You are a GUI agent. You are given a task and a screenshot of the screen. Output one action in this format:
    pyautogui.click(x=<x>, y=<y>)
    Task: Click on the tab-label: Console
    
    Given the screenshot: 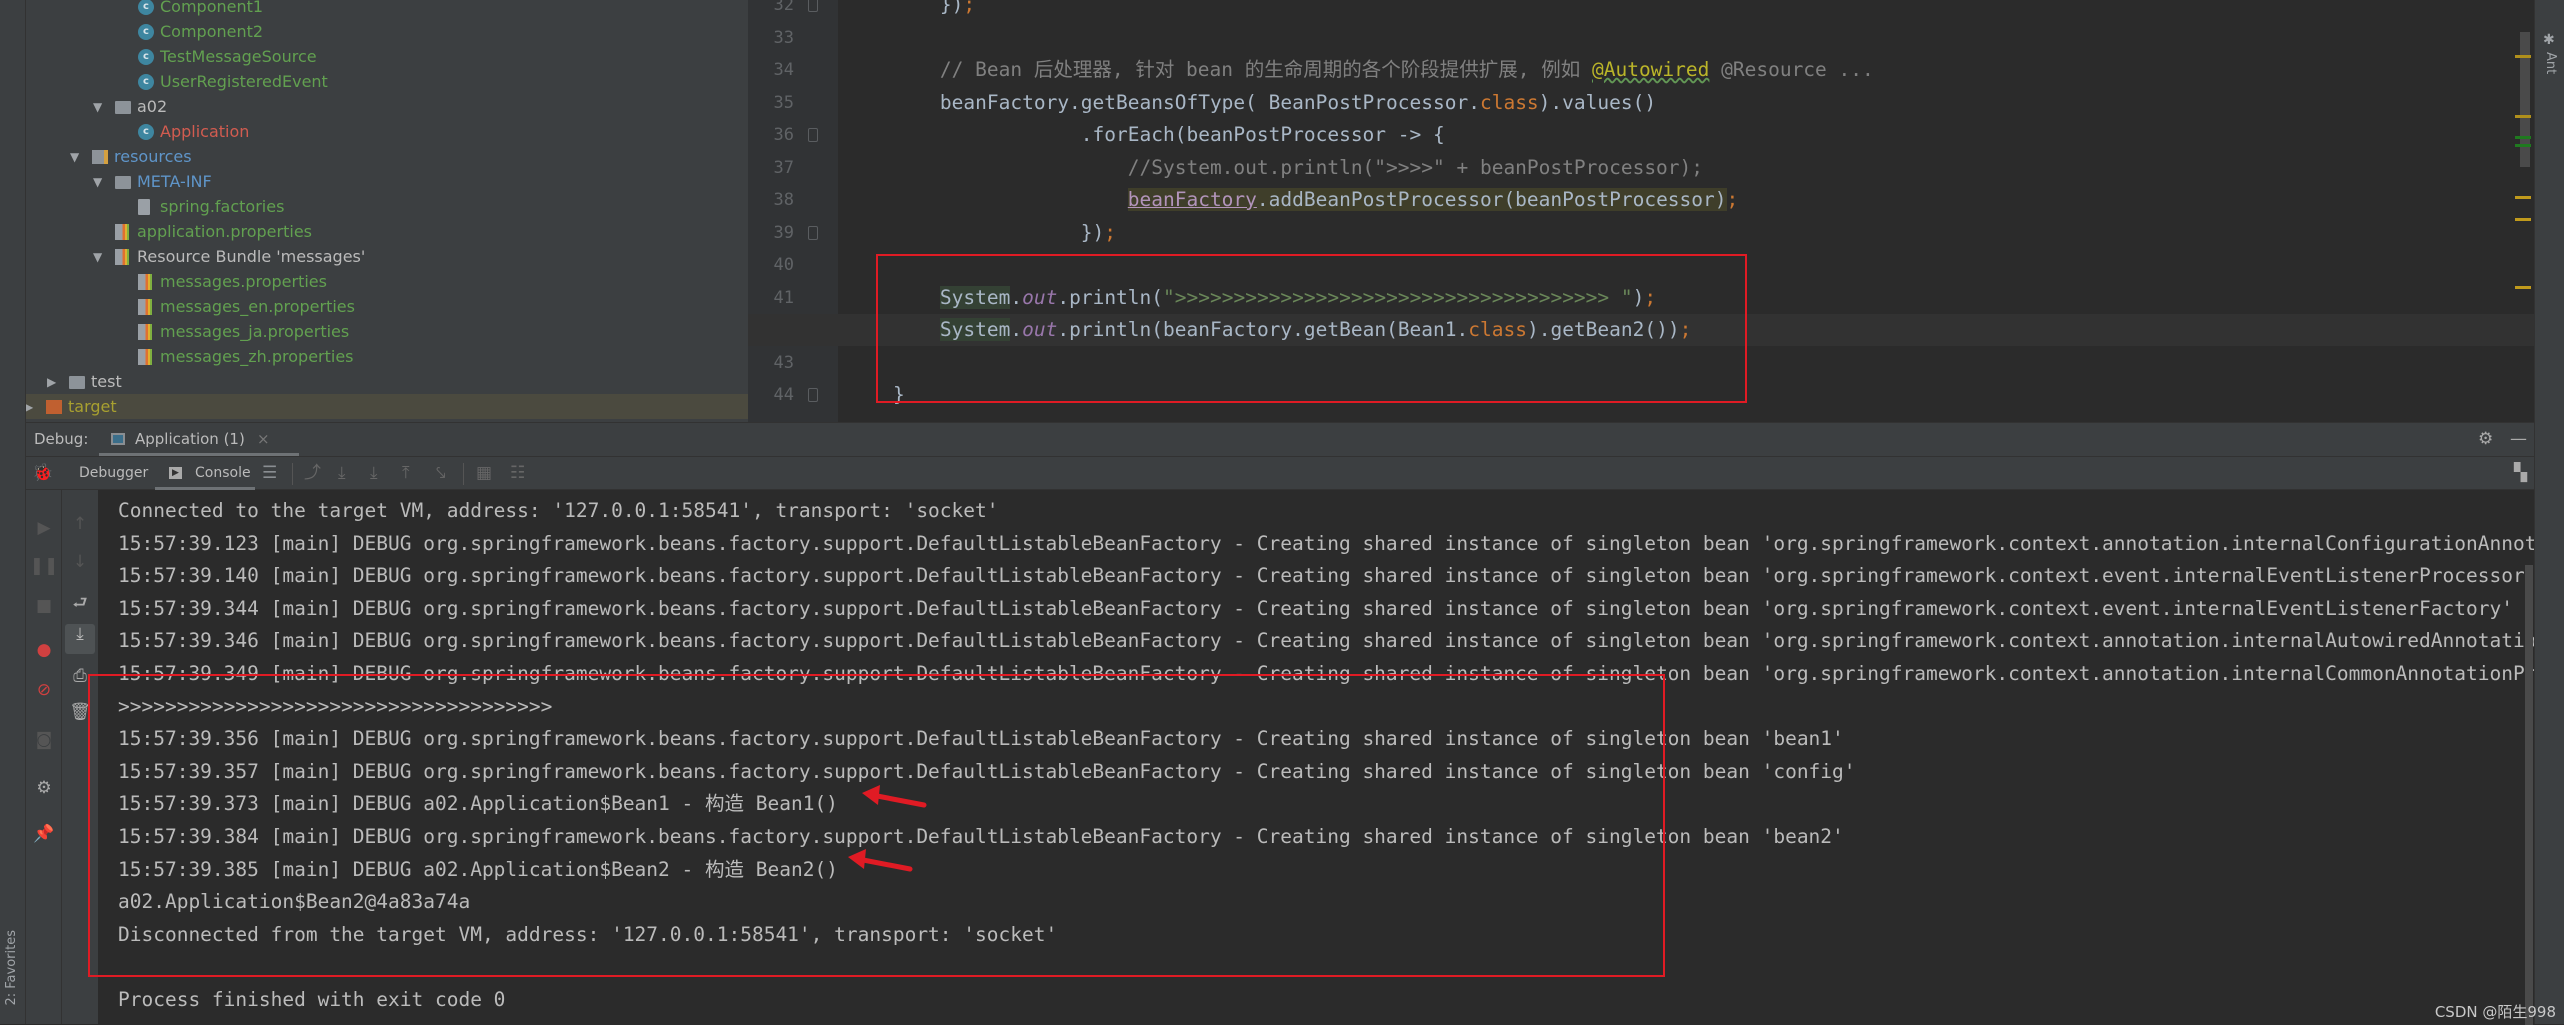 What is the action you would take?
    pyautogui.click(x=223, y=473)
    